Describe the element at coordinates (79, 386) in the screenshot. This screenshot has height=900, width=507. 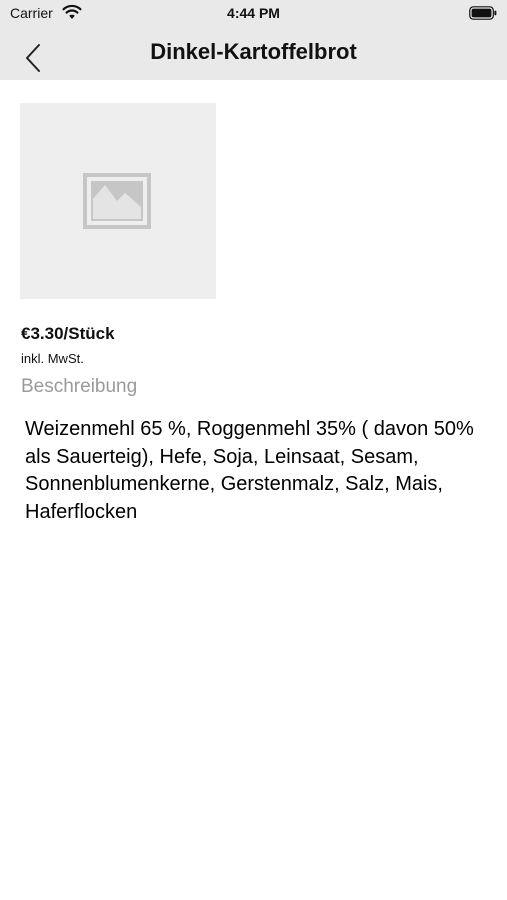
I see `description-heading: Beschreibung` at that location.